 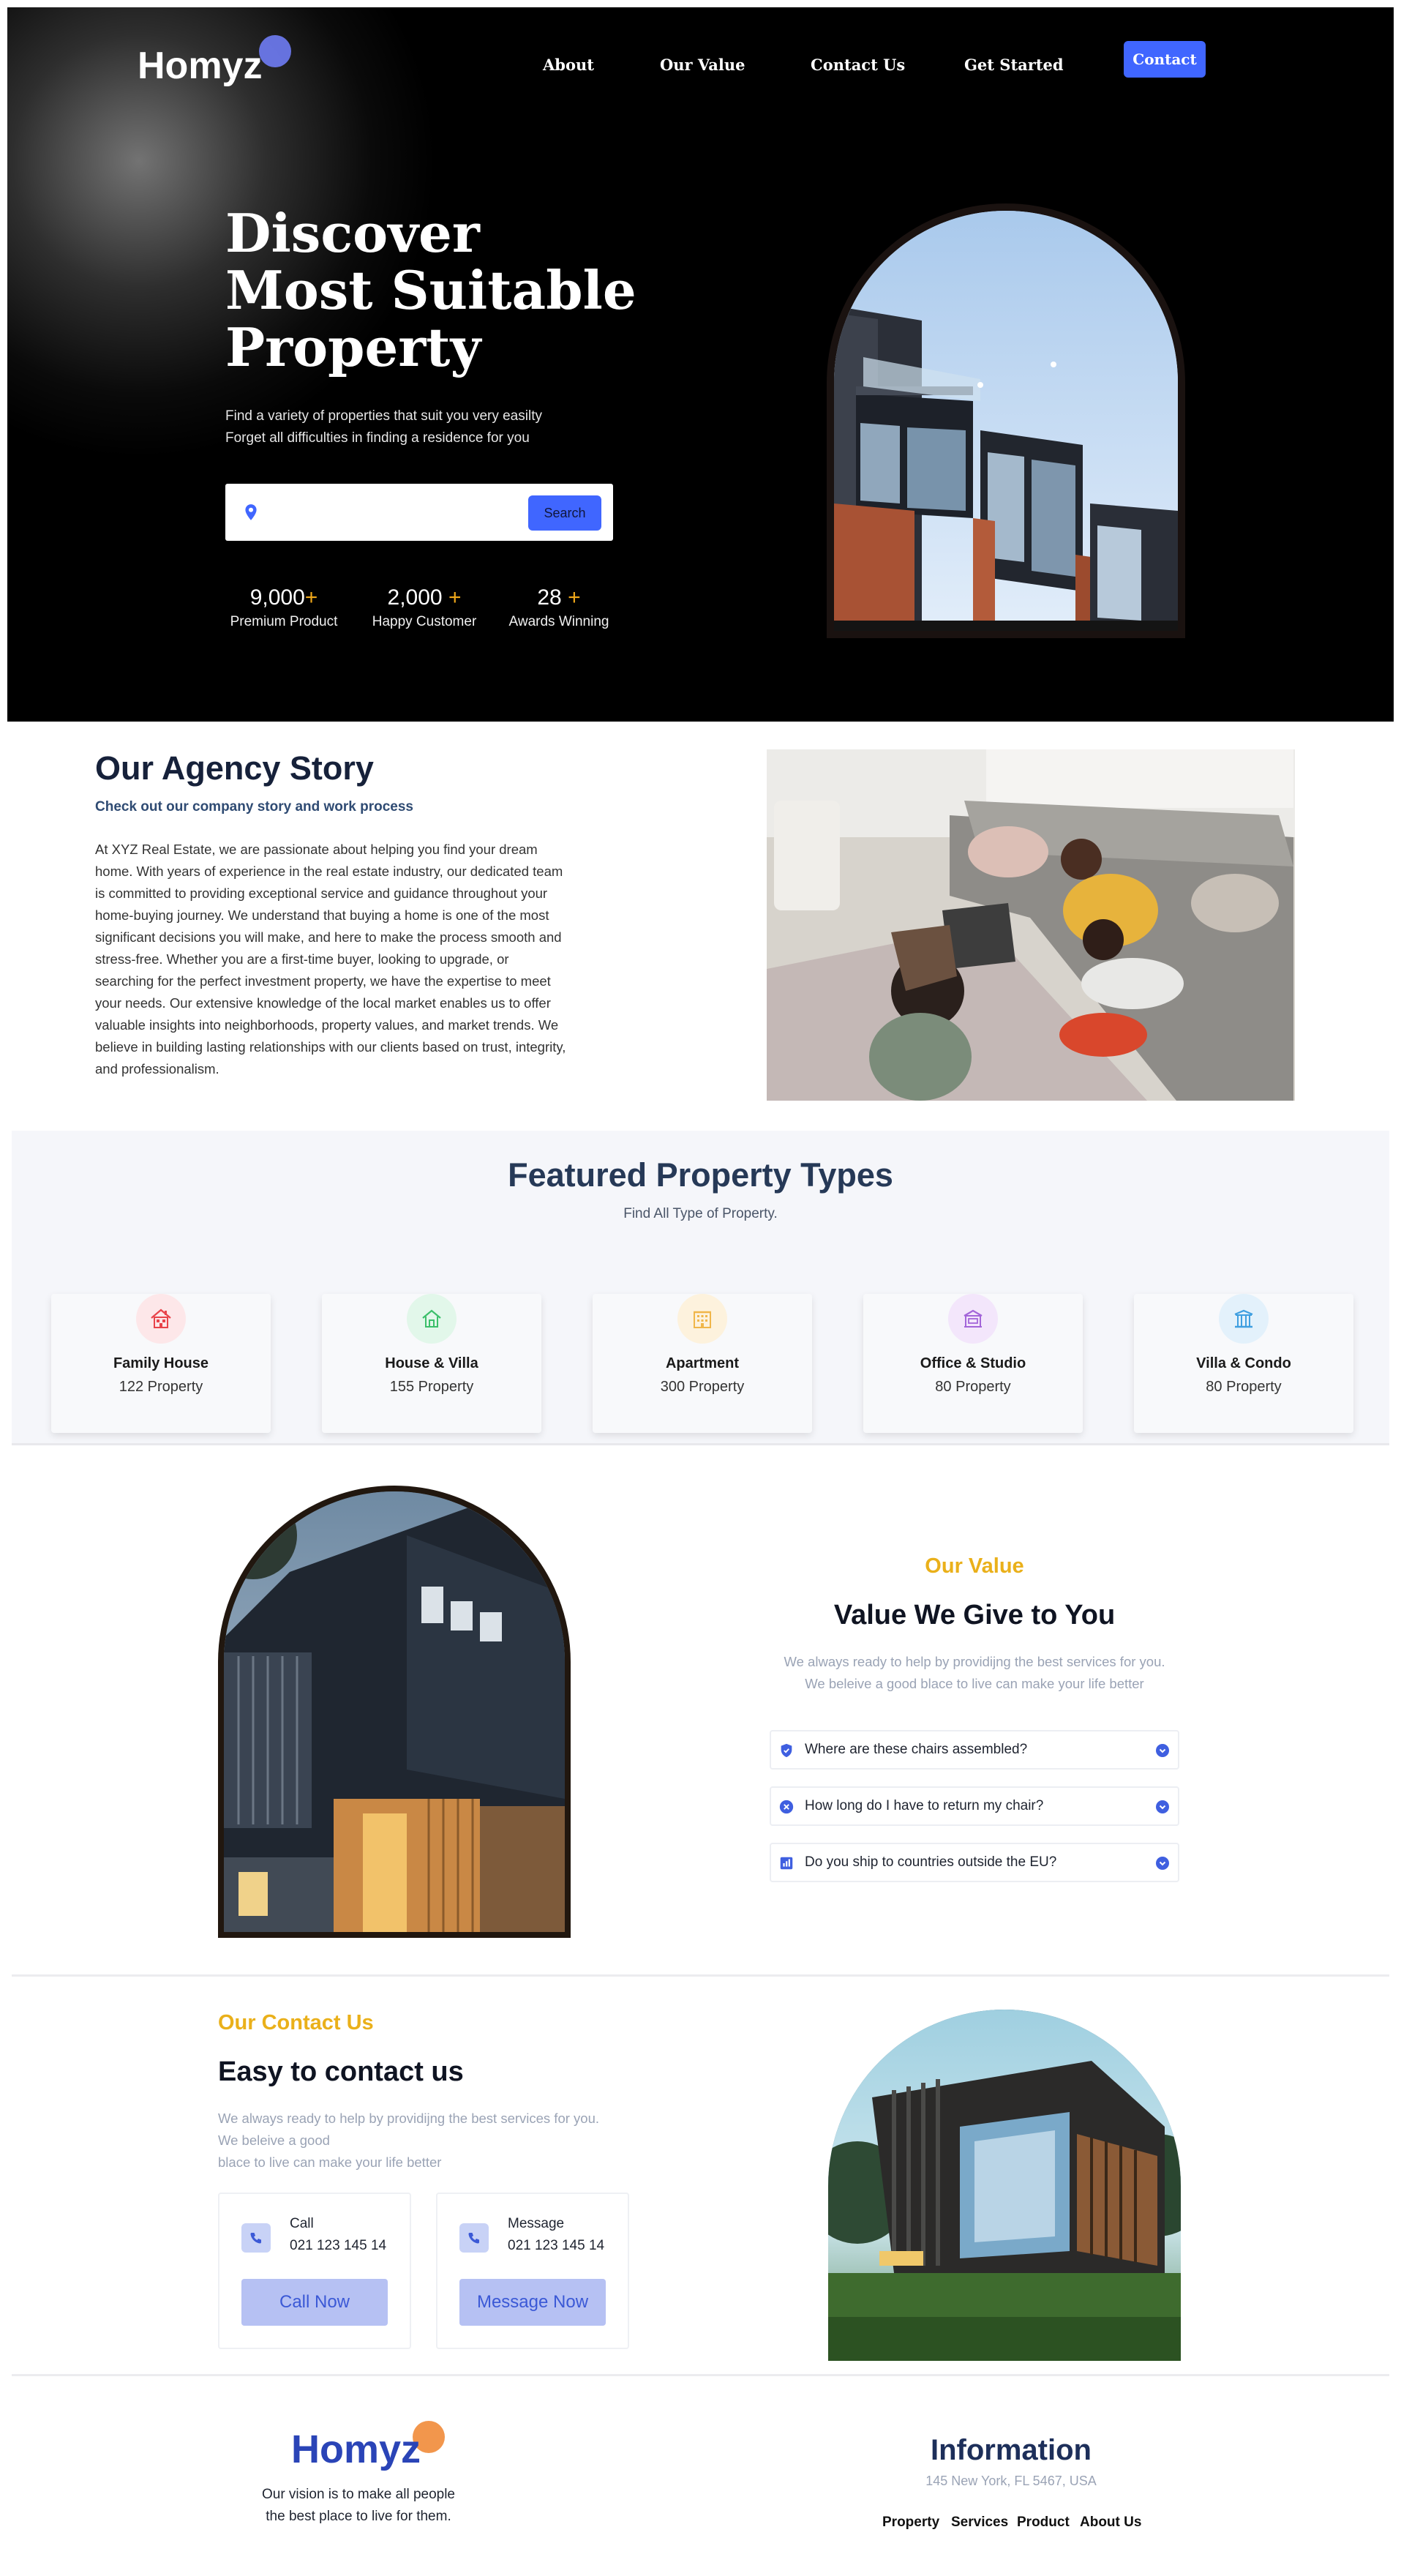 What do you see at coordinates (564, 513) in the screenshot?
I see `search-button: Search` at bounding box center [564, 513].